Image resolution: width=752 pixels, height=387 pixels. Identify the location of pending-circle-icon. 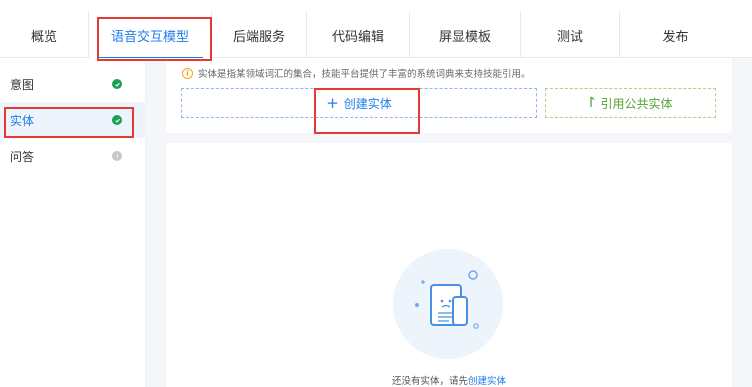
(117, 156).